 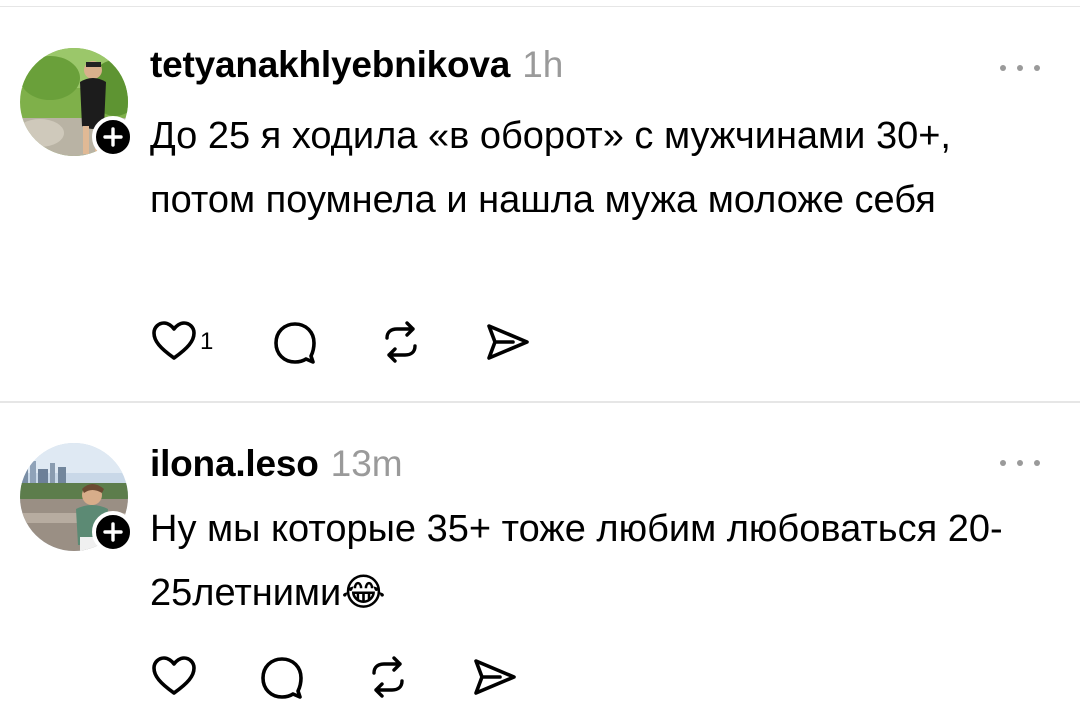 I want to click on post-header: ilona.leso 13m, so click(x=276, y=464).